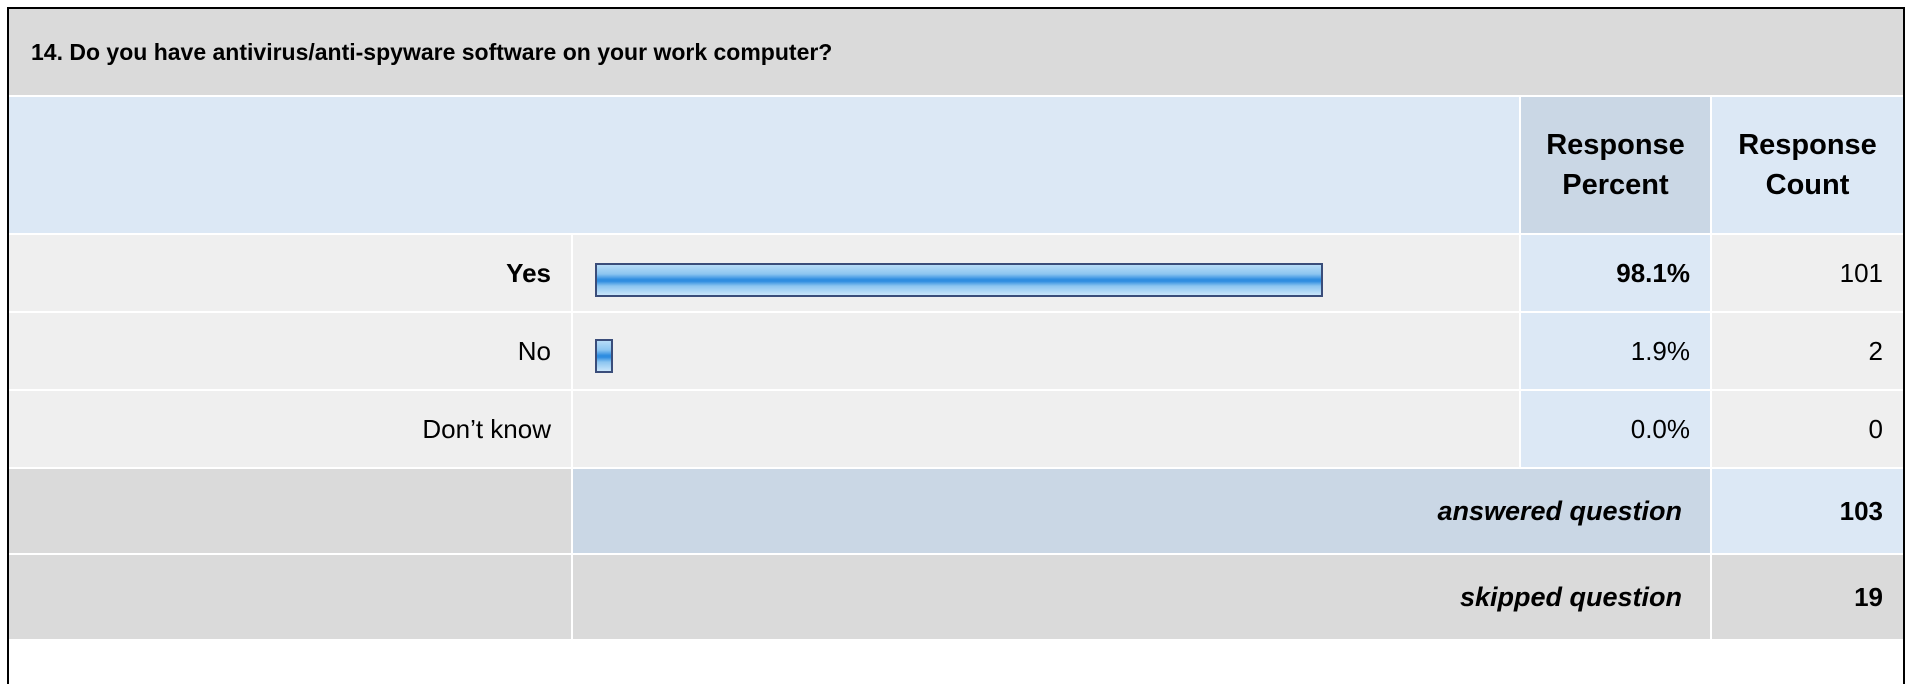 This screenshot has width=1907, height=684. What do you see at coordinates (1615, 273) in the screenshot?
I see `answer-percent-yes: 98.1%` at bounding box center [1615, 273].